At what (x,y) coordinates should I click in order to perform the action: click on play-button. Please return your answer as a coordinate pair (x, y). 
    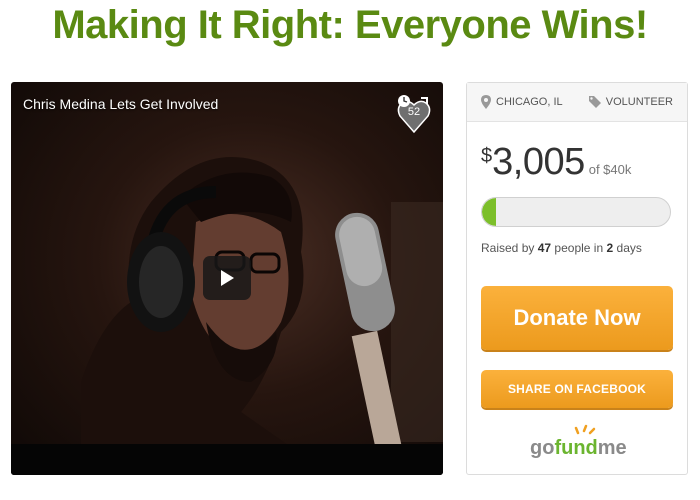
    Looking at the image, I should click on (227, 278).